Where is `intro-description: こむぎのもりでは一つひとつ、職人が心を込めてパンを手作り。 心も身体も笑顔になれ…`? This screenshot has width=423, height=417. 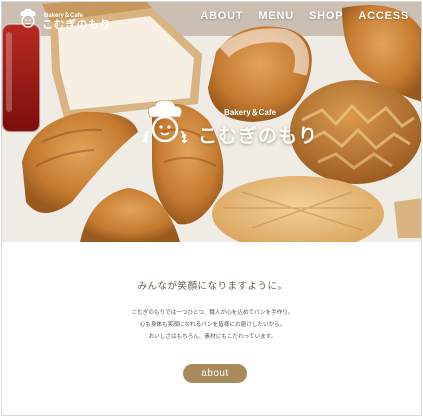 intro-description: こむぎのもりでは一つひとつ、職人が心を込めてパンを手作り。 心も身体も笑顔になれ… is located at coordinates (211, 325).